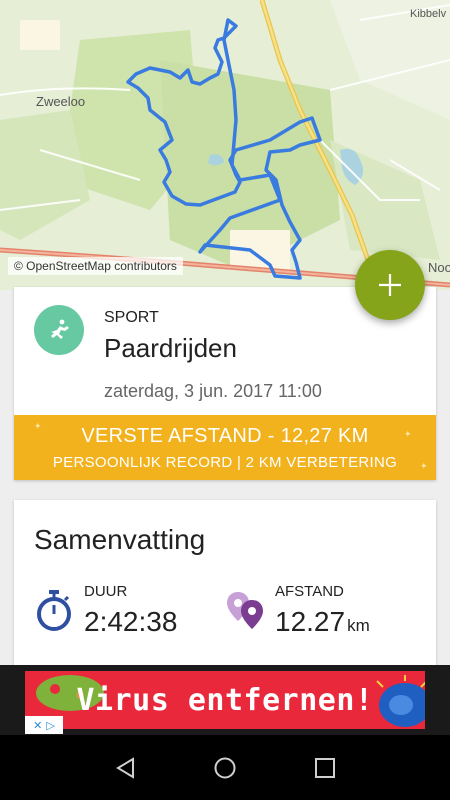 Image resolution: width=450 pixels, height=800 pixels. I want to click on ad-choices-badge: ✕ ▷, so click(44, 725).